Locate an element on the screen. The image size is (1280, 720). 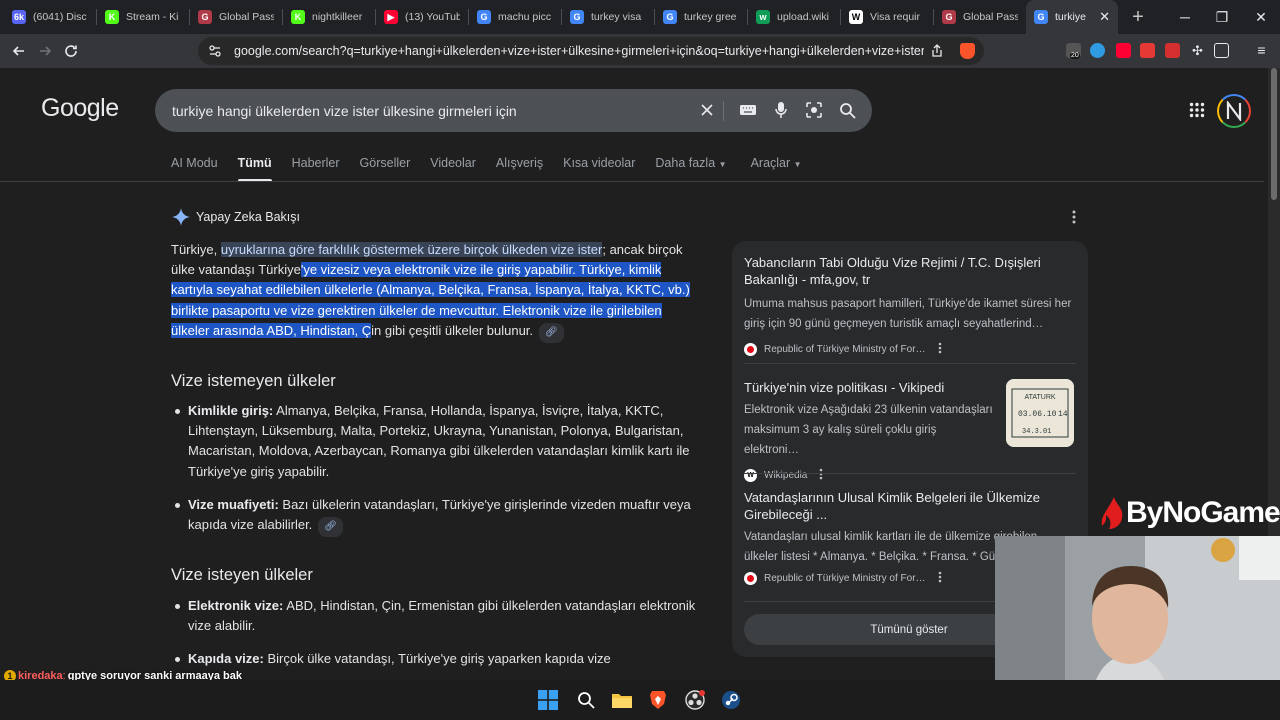
browser-tab: ▶ (13) YouTub is located at coordinates (422, 17).